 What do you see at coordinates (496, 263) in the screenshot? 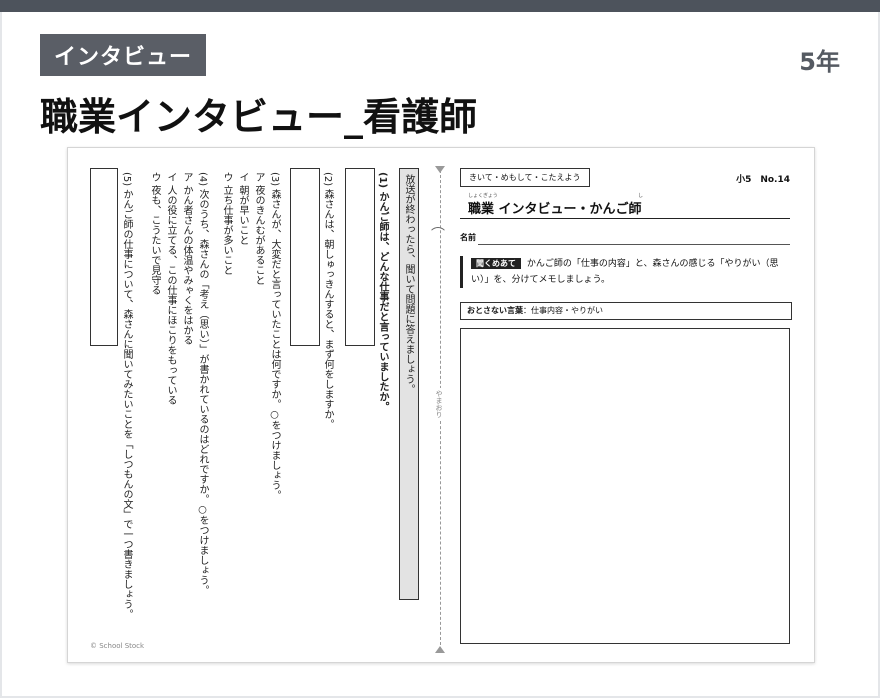
I see `listening-goal-label: 聞くめあて` at bounding box center [496, 263].